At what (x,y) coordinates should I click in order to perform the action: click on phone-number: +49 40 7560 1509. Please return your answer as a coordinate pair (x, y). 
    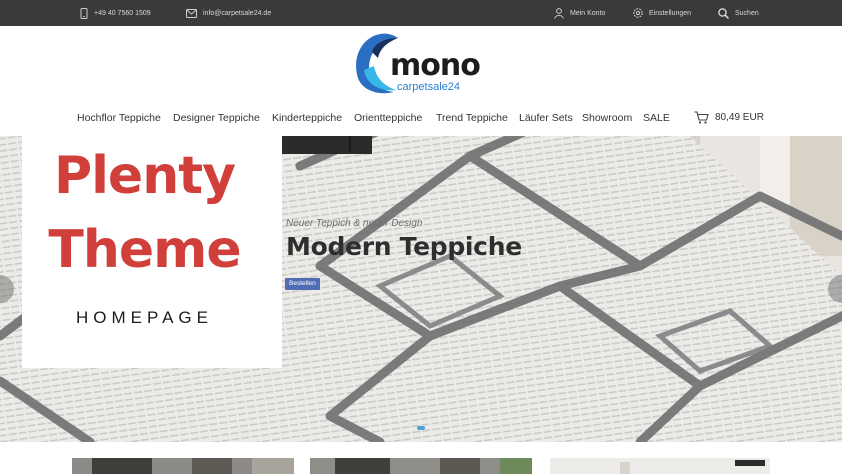
    Looking at the image, I should click on (122, 13).